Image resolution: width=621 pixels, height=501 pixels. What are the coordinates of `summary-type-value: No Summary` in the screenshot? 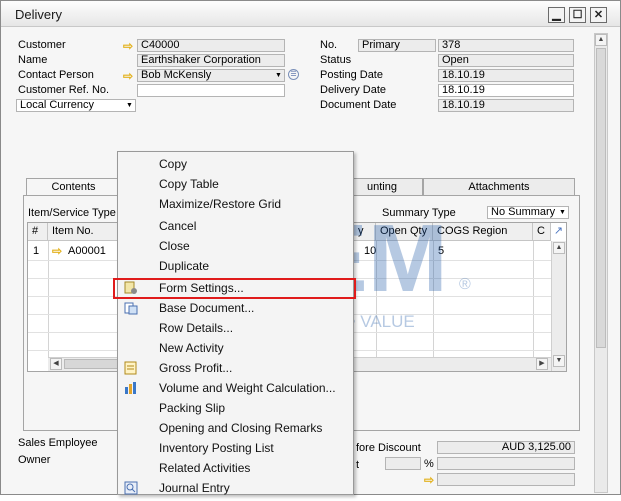 It's located at (523, 212).